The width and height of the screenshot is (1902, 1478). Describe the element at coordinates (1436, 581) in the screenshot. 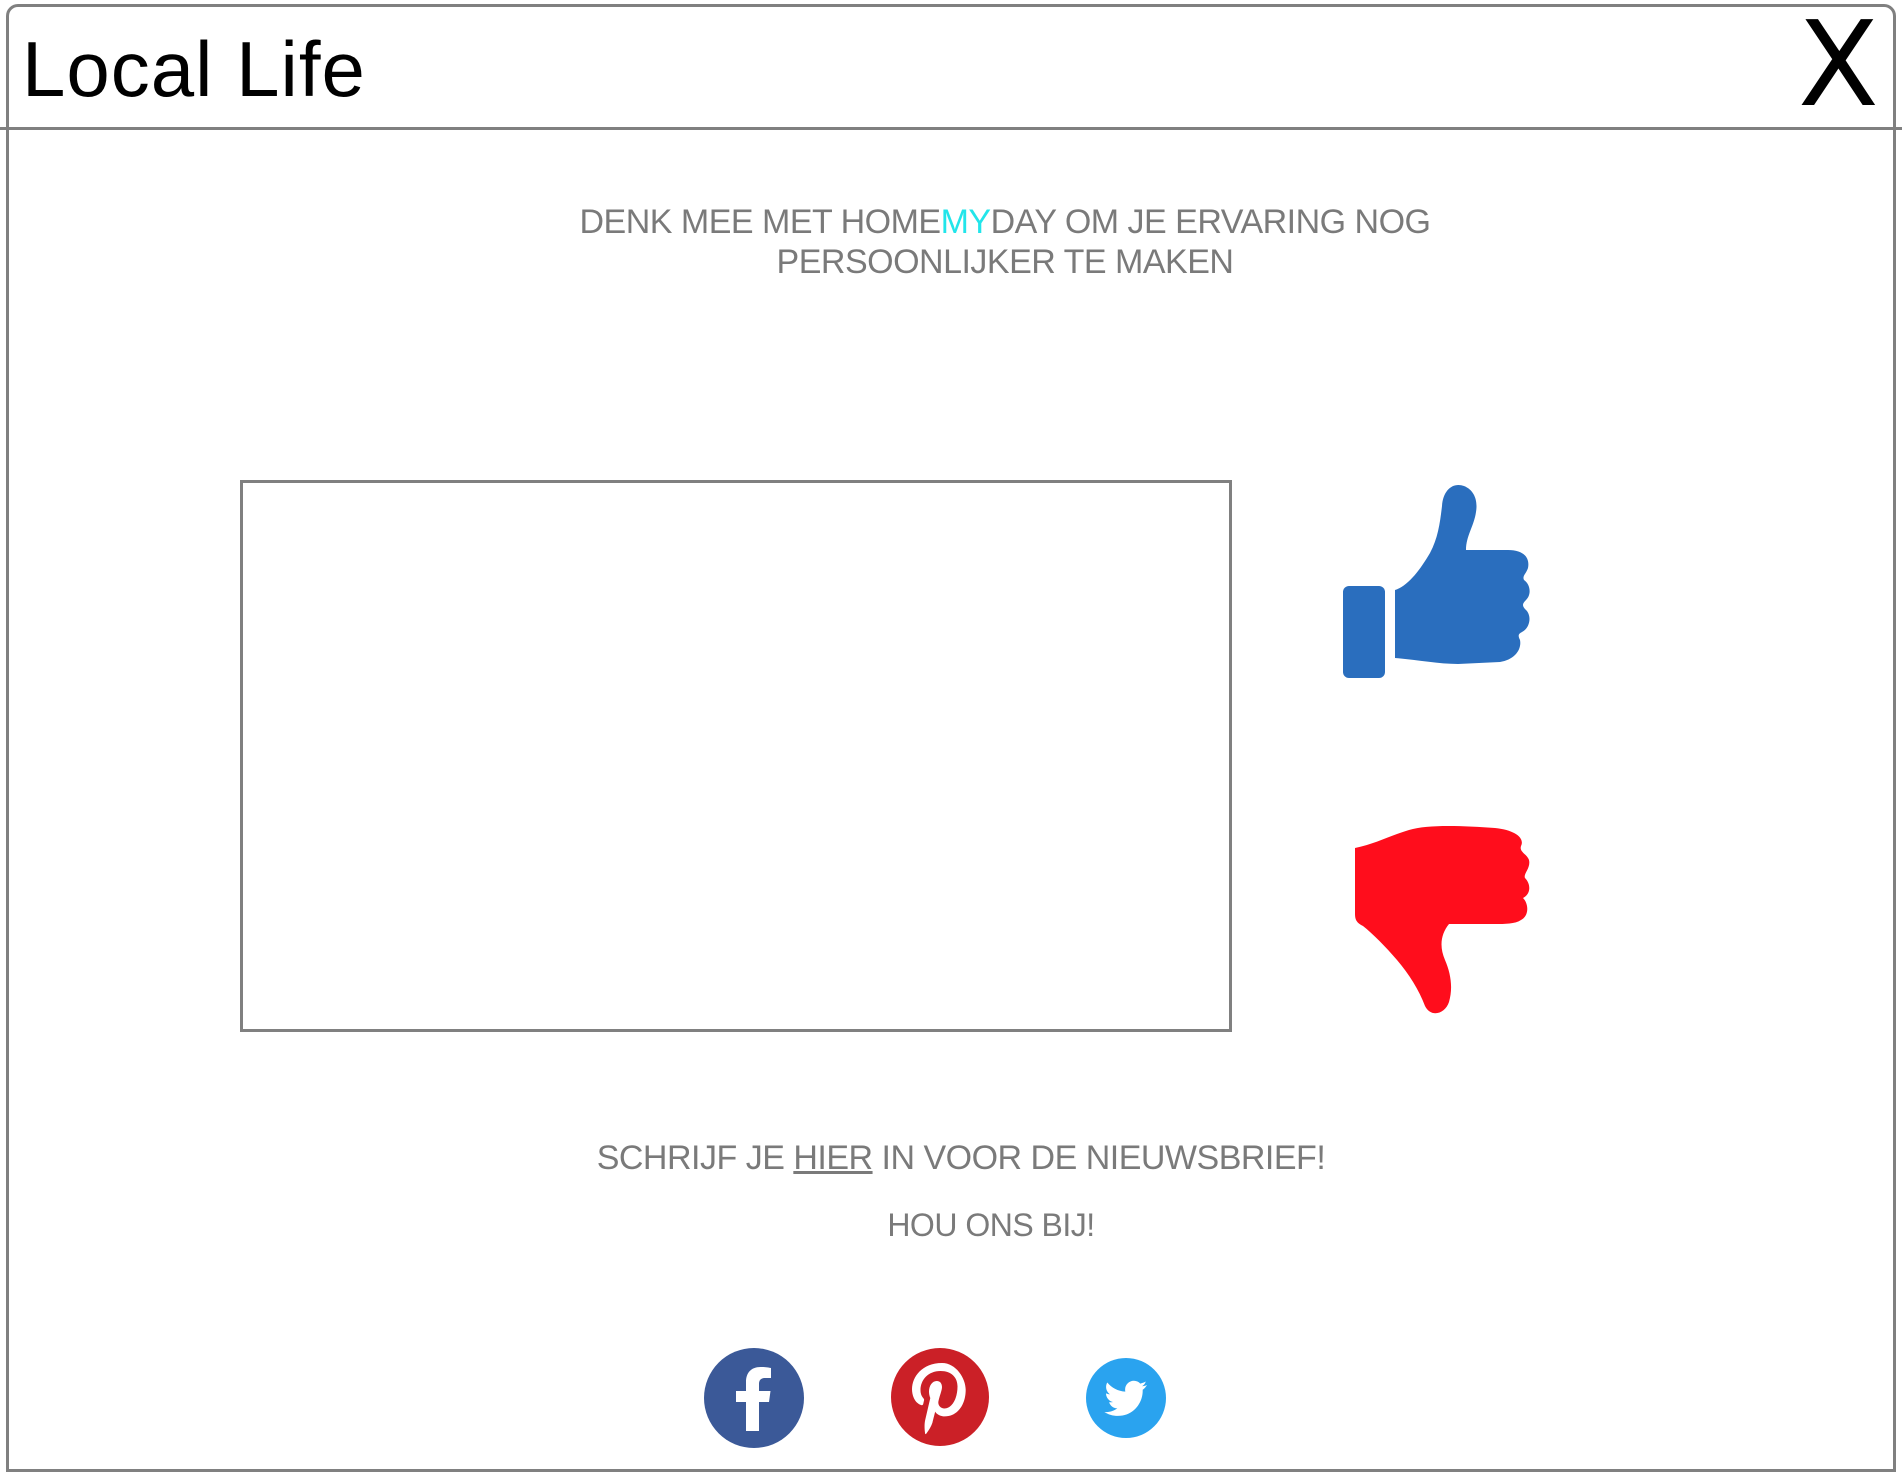

I see `thumbs-up-icon` at that location.